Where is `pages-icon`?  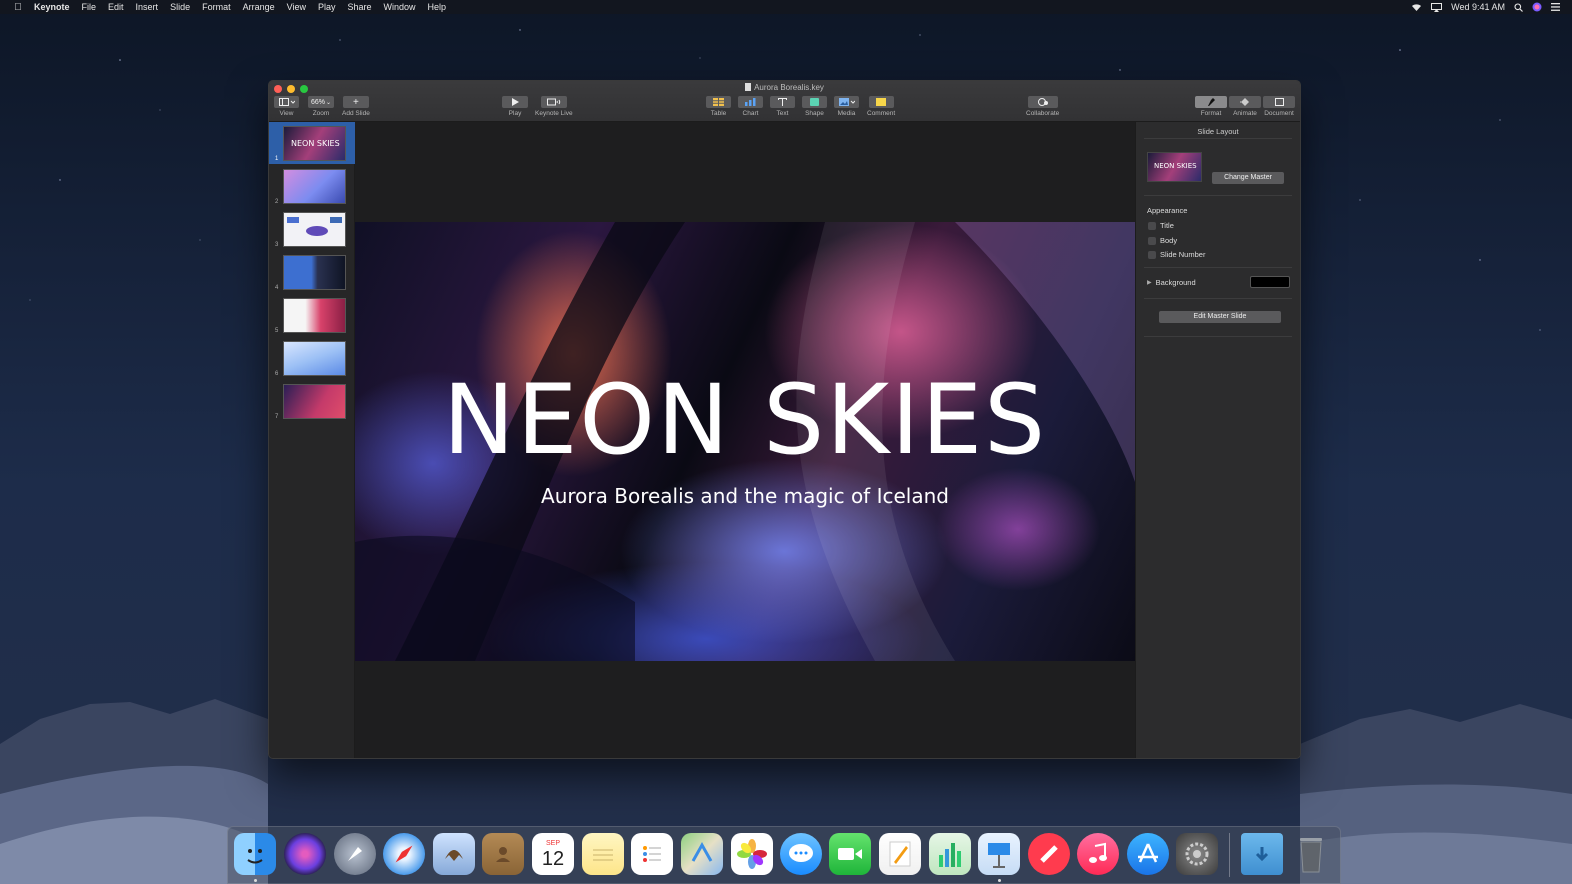 pages-icon is located at coordinates (900, 854).